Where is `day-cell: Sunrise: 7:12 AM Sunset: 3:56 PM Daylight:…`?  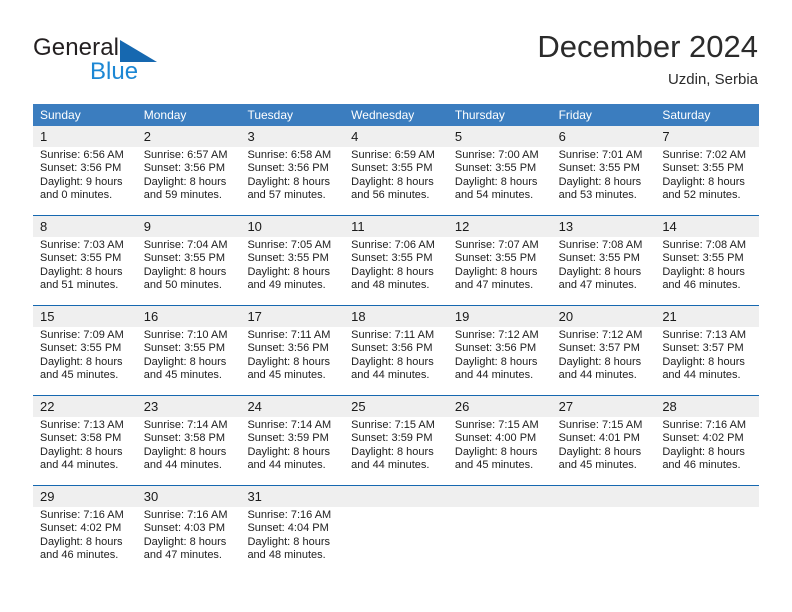
day-cell: Sunrise: 7:12 AM Sunset: 3:56 PM Daylight:… is located at coordinates (500, 358).